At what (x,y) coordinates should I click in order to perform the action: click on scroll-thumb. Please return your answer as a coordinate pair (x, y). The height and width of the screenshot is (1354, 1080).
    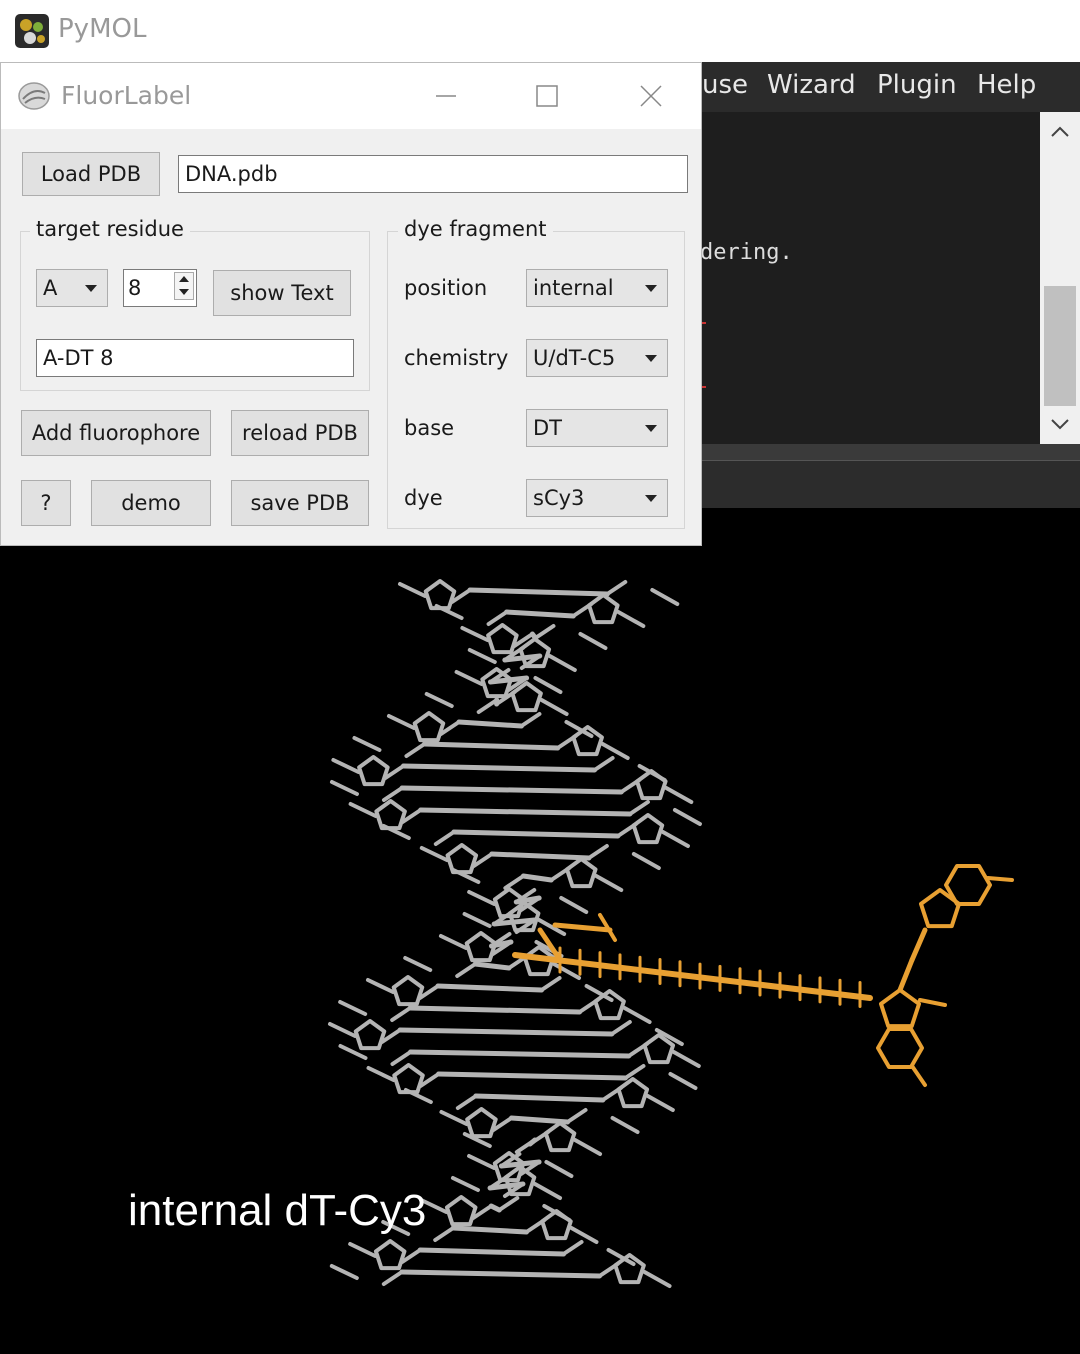
    Looking at the image, I should click on (1060, 346).